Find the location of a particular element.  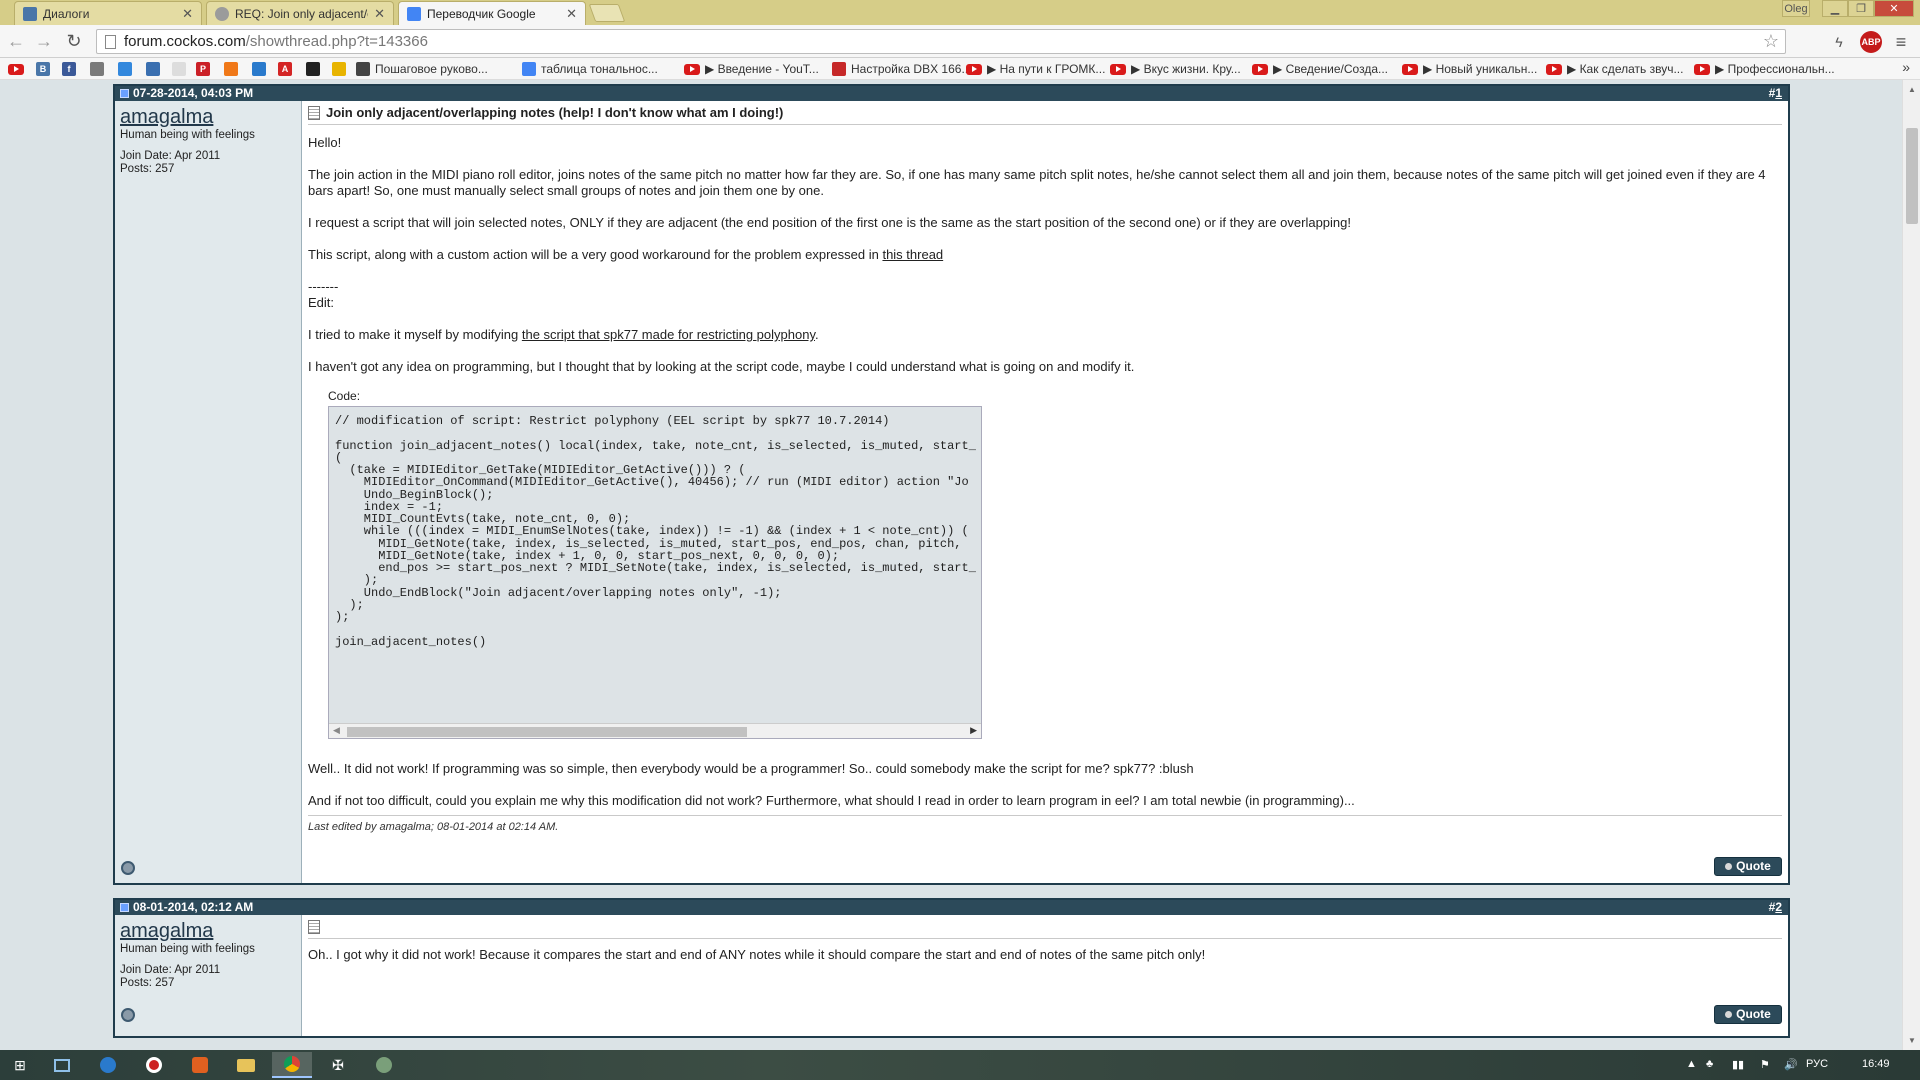

bookmark-item: B is located at coordinates (45, 69).